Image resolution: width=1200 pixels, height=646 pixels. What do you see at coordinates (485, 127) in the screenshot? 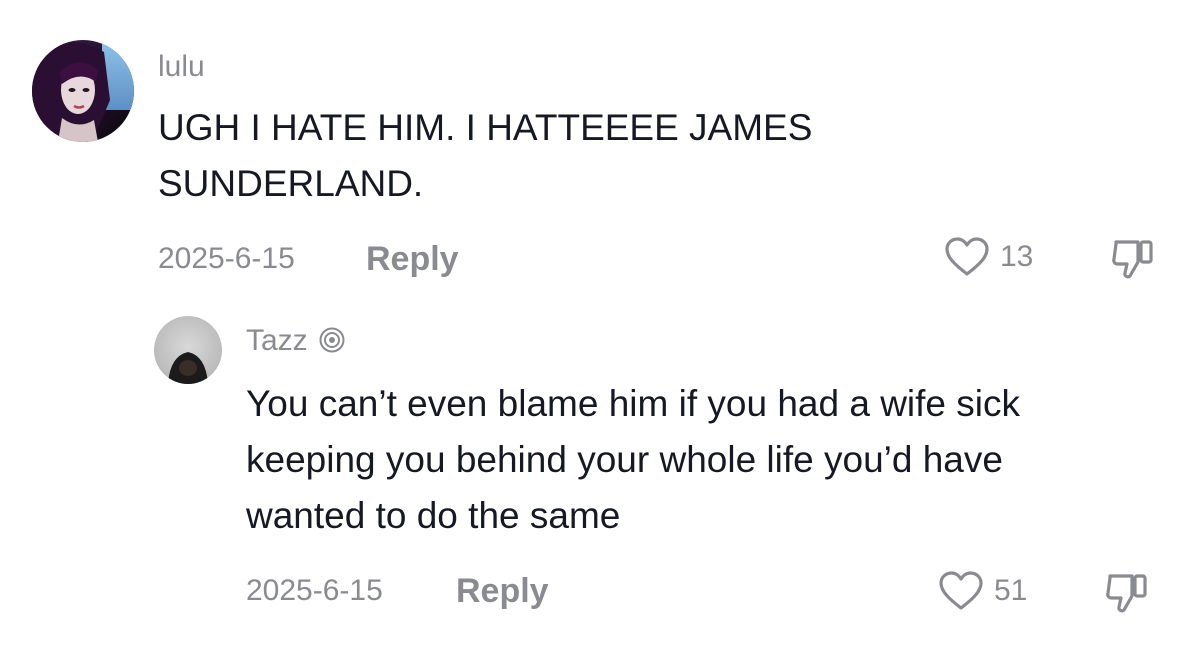
I see `comment-text-line: UGH I HATE HIM. I HATTEEEE JAMES` at bounding box center [485, 127].